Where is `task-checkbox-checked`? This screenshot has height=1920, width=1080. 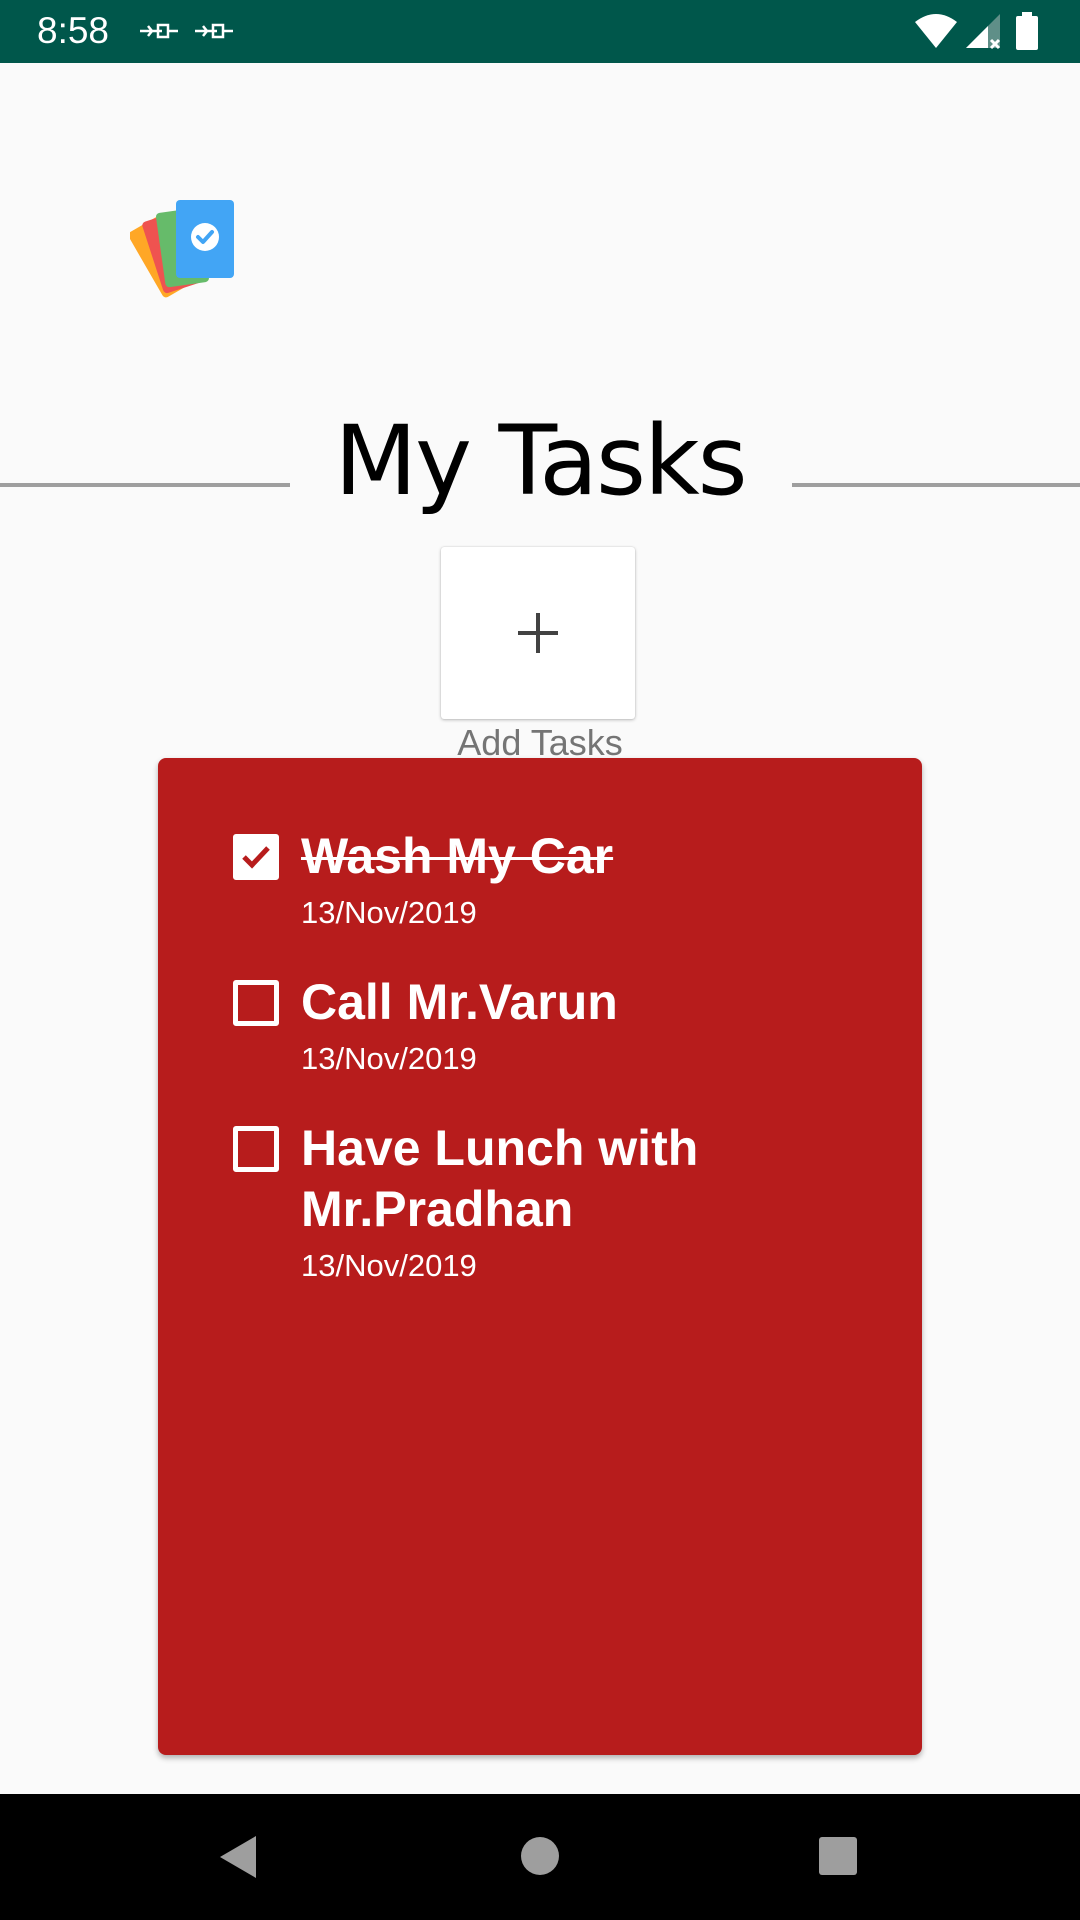 task-checkbox-checked is located at coordinates (256, 857).